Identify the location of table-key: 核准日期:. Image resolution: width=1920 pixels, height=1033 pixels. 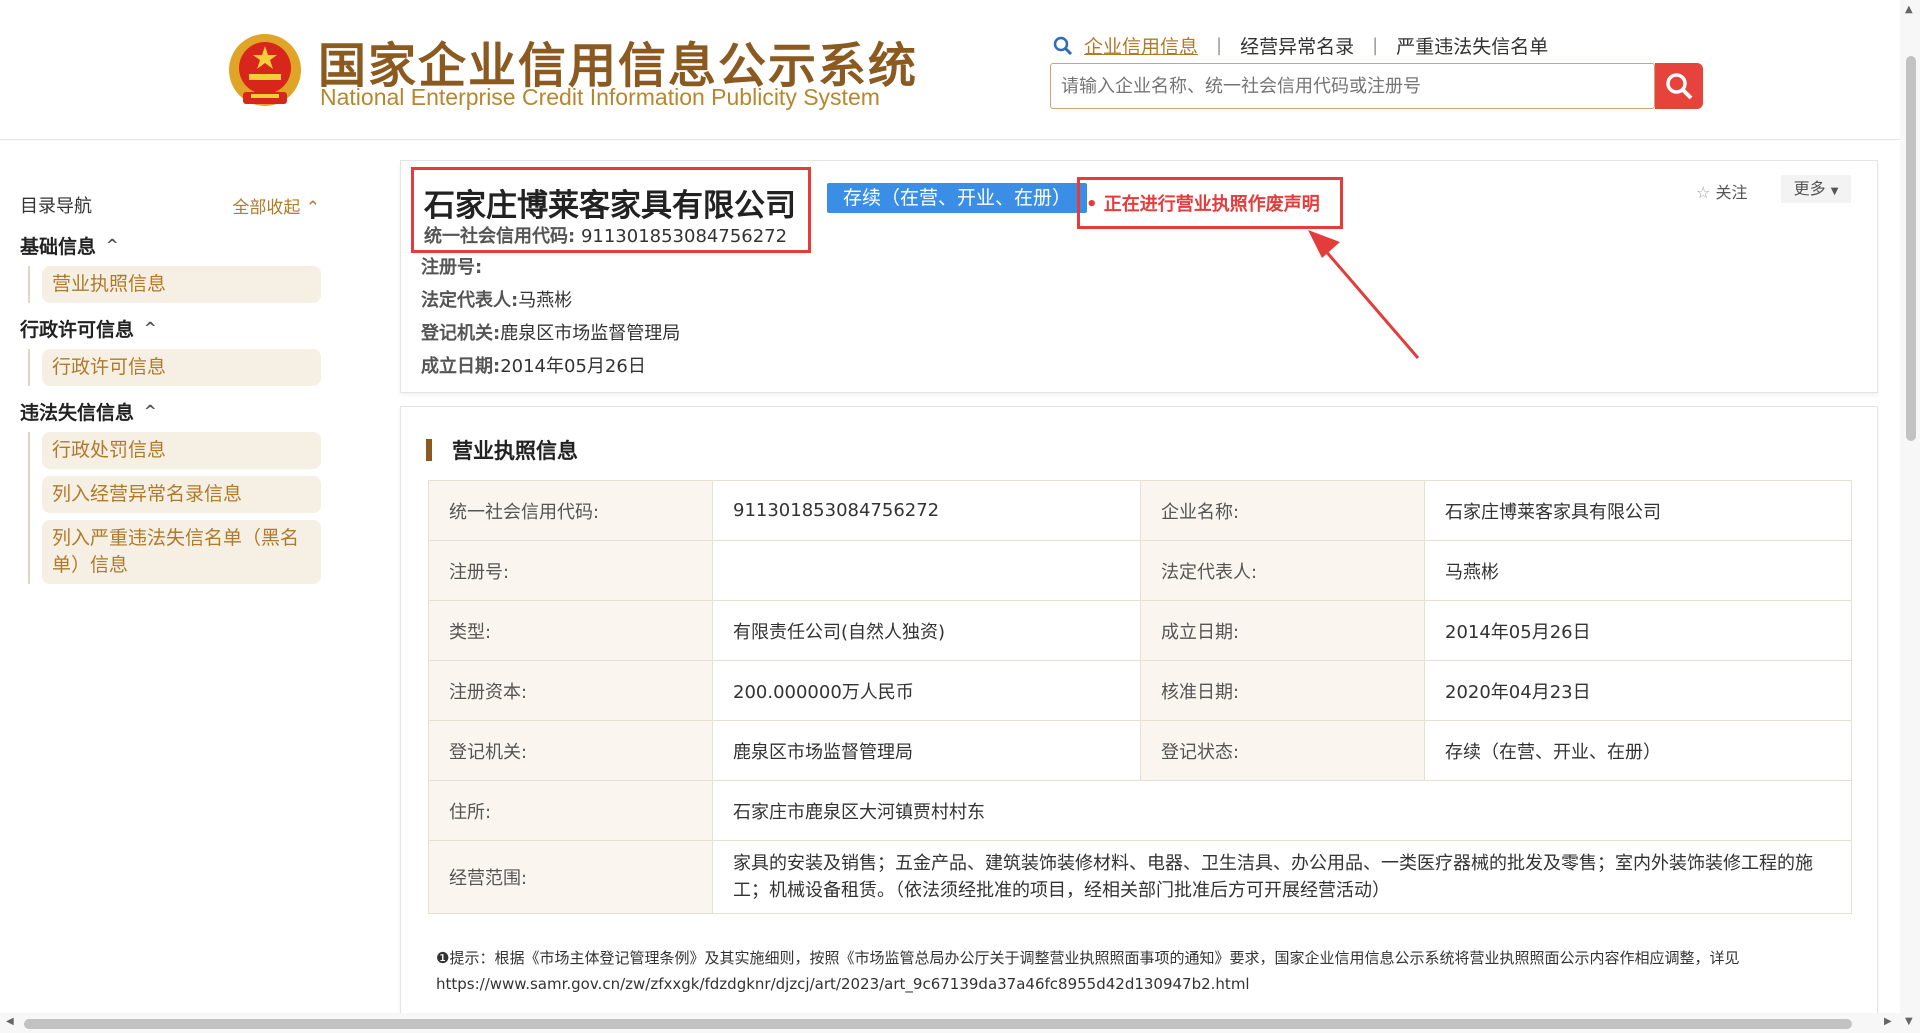
(1282, 690).